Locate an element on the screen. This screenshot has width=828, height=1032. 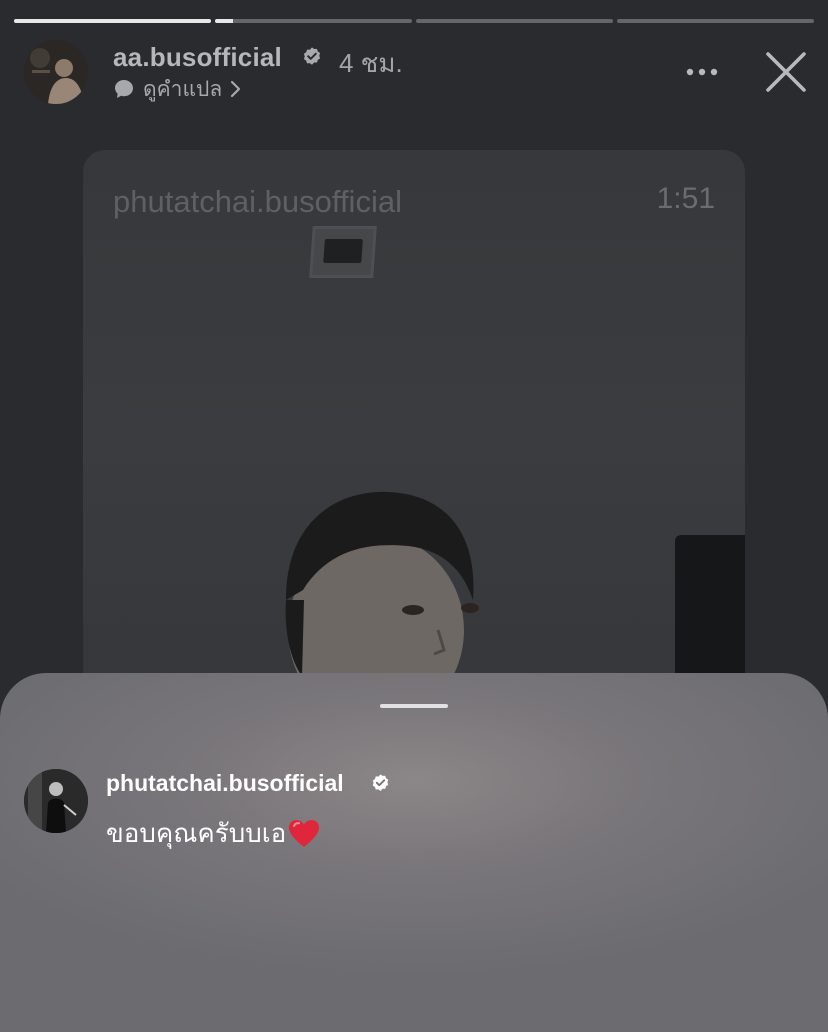
reply-message: ขอบคุณครับบเอ is located at coordinates (213, 833).